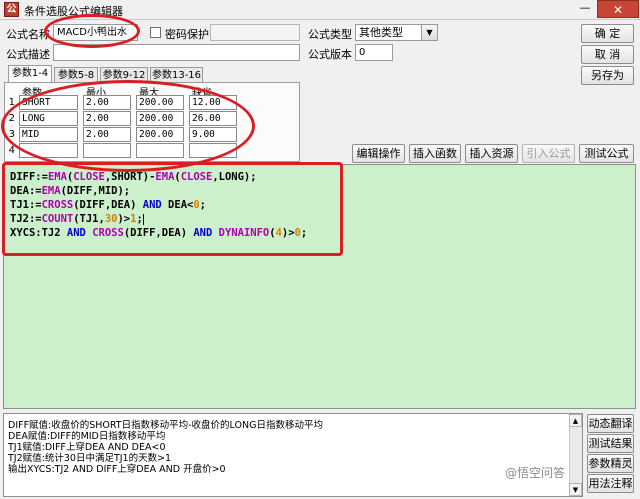 The image size is (640, 499). I want to click on code-line-4: TJ2:=COUNT(TJ1,30)>1;, so click(77, 219).